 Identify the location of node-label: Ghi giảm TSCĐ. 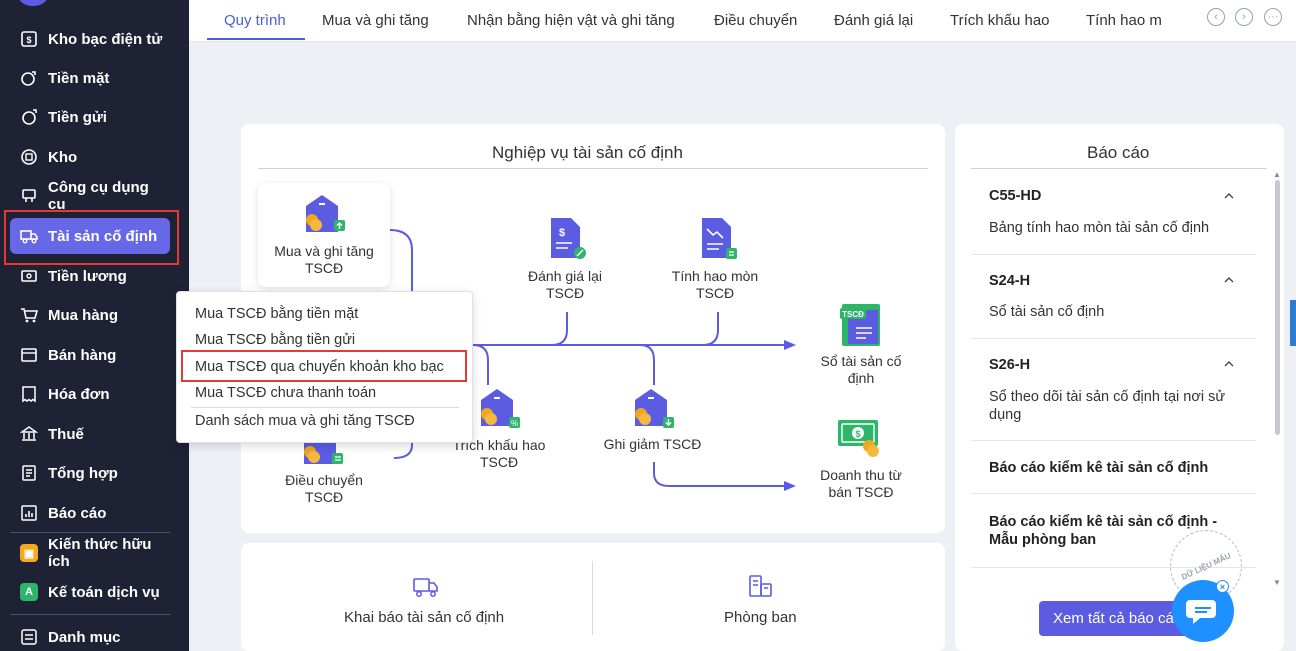
(652, 444).